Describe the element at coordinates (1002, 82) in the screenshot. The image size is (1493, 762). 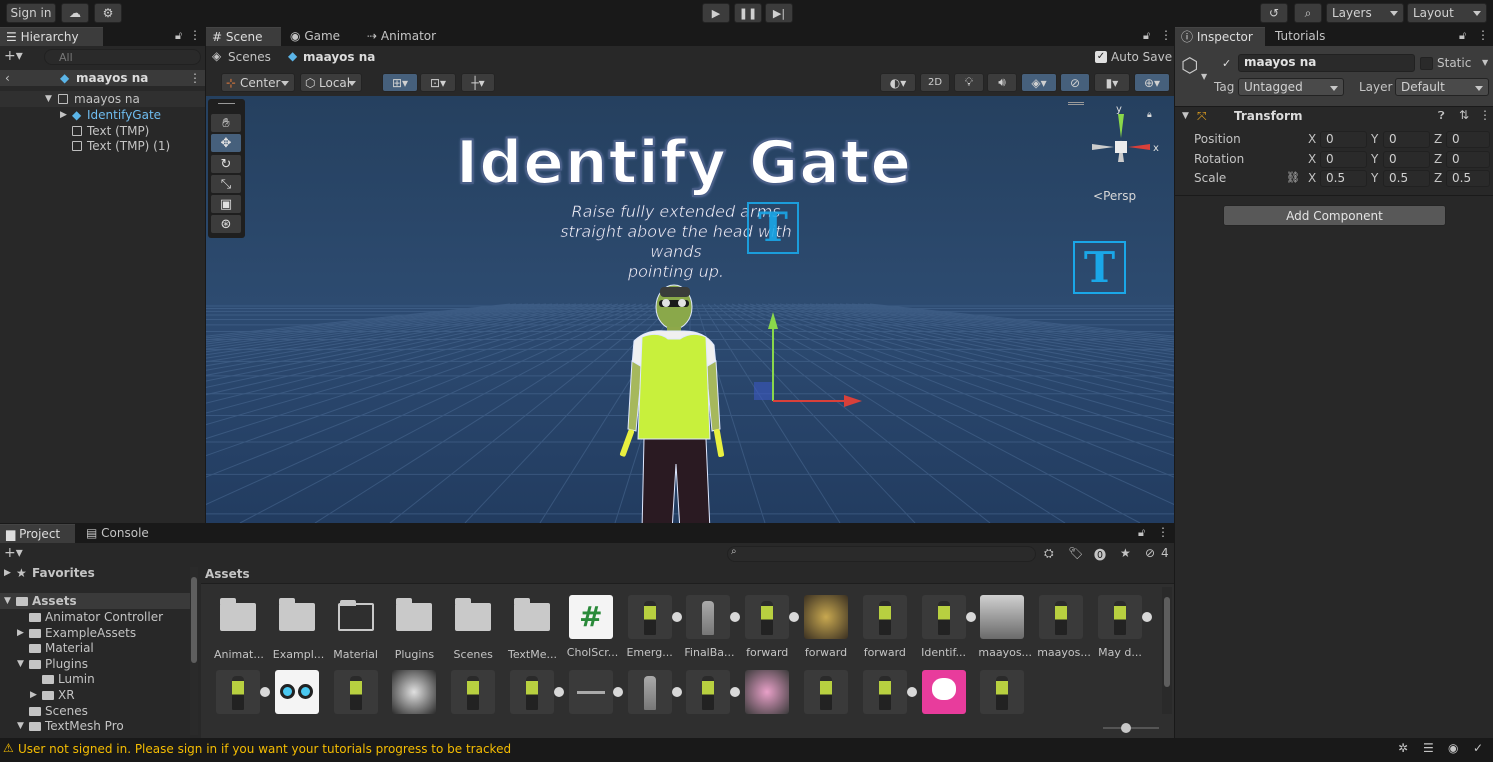
I see `audio-icon: 🔊︎` at that location.